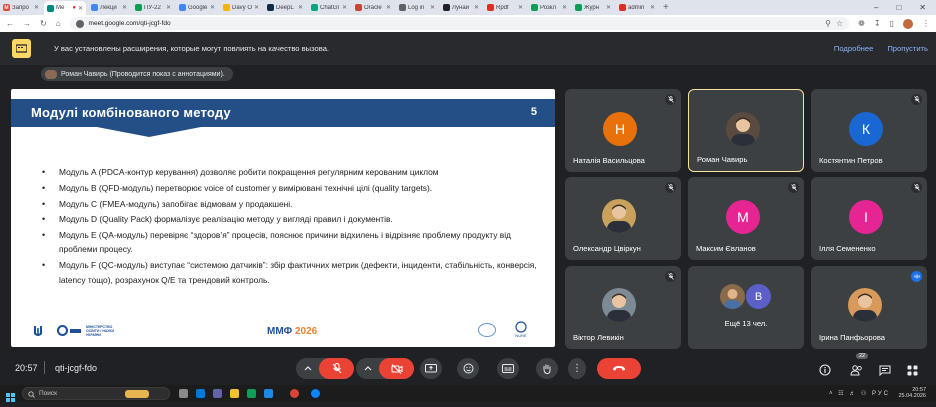 Image resolution: width=936 pixels, height=407 pixels. What do you see at coordinates (828, 23) in the screenshot?
I see `zoom-icon: ⚲` at bounding box center [828, 23].